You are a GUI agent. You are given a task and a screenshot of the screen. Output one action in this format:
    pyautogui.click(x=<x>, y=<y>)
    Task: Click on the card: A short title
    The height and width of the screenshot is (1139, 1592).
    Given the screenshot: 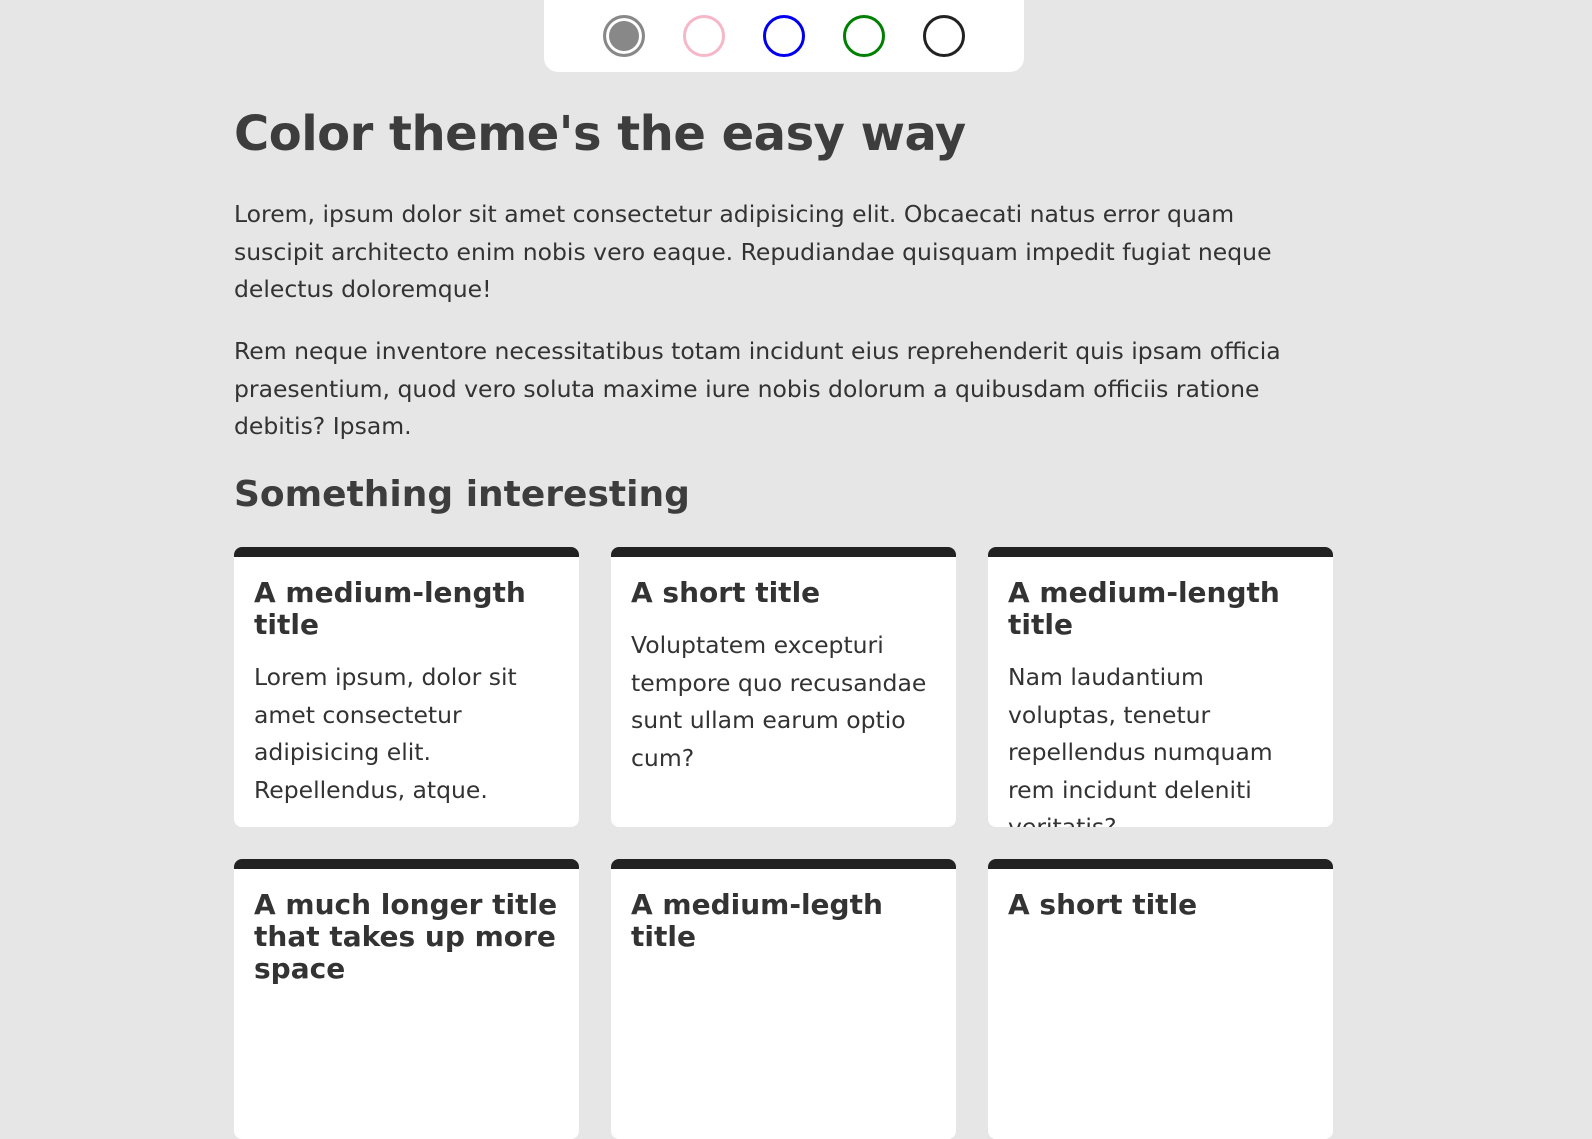 What is the action you would take?
    pyautogui.click(x=1160, y=999)
    